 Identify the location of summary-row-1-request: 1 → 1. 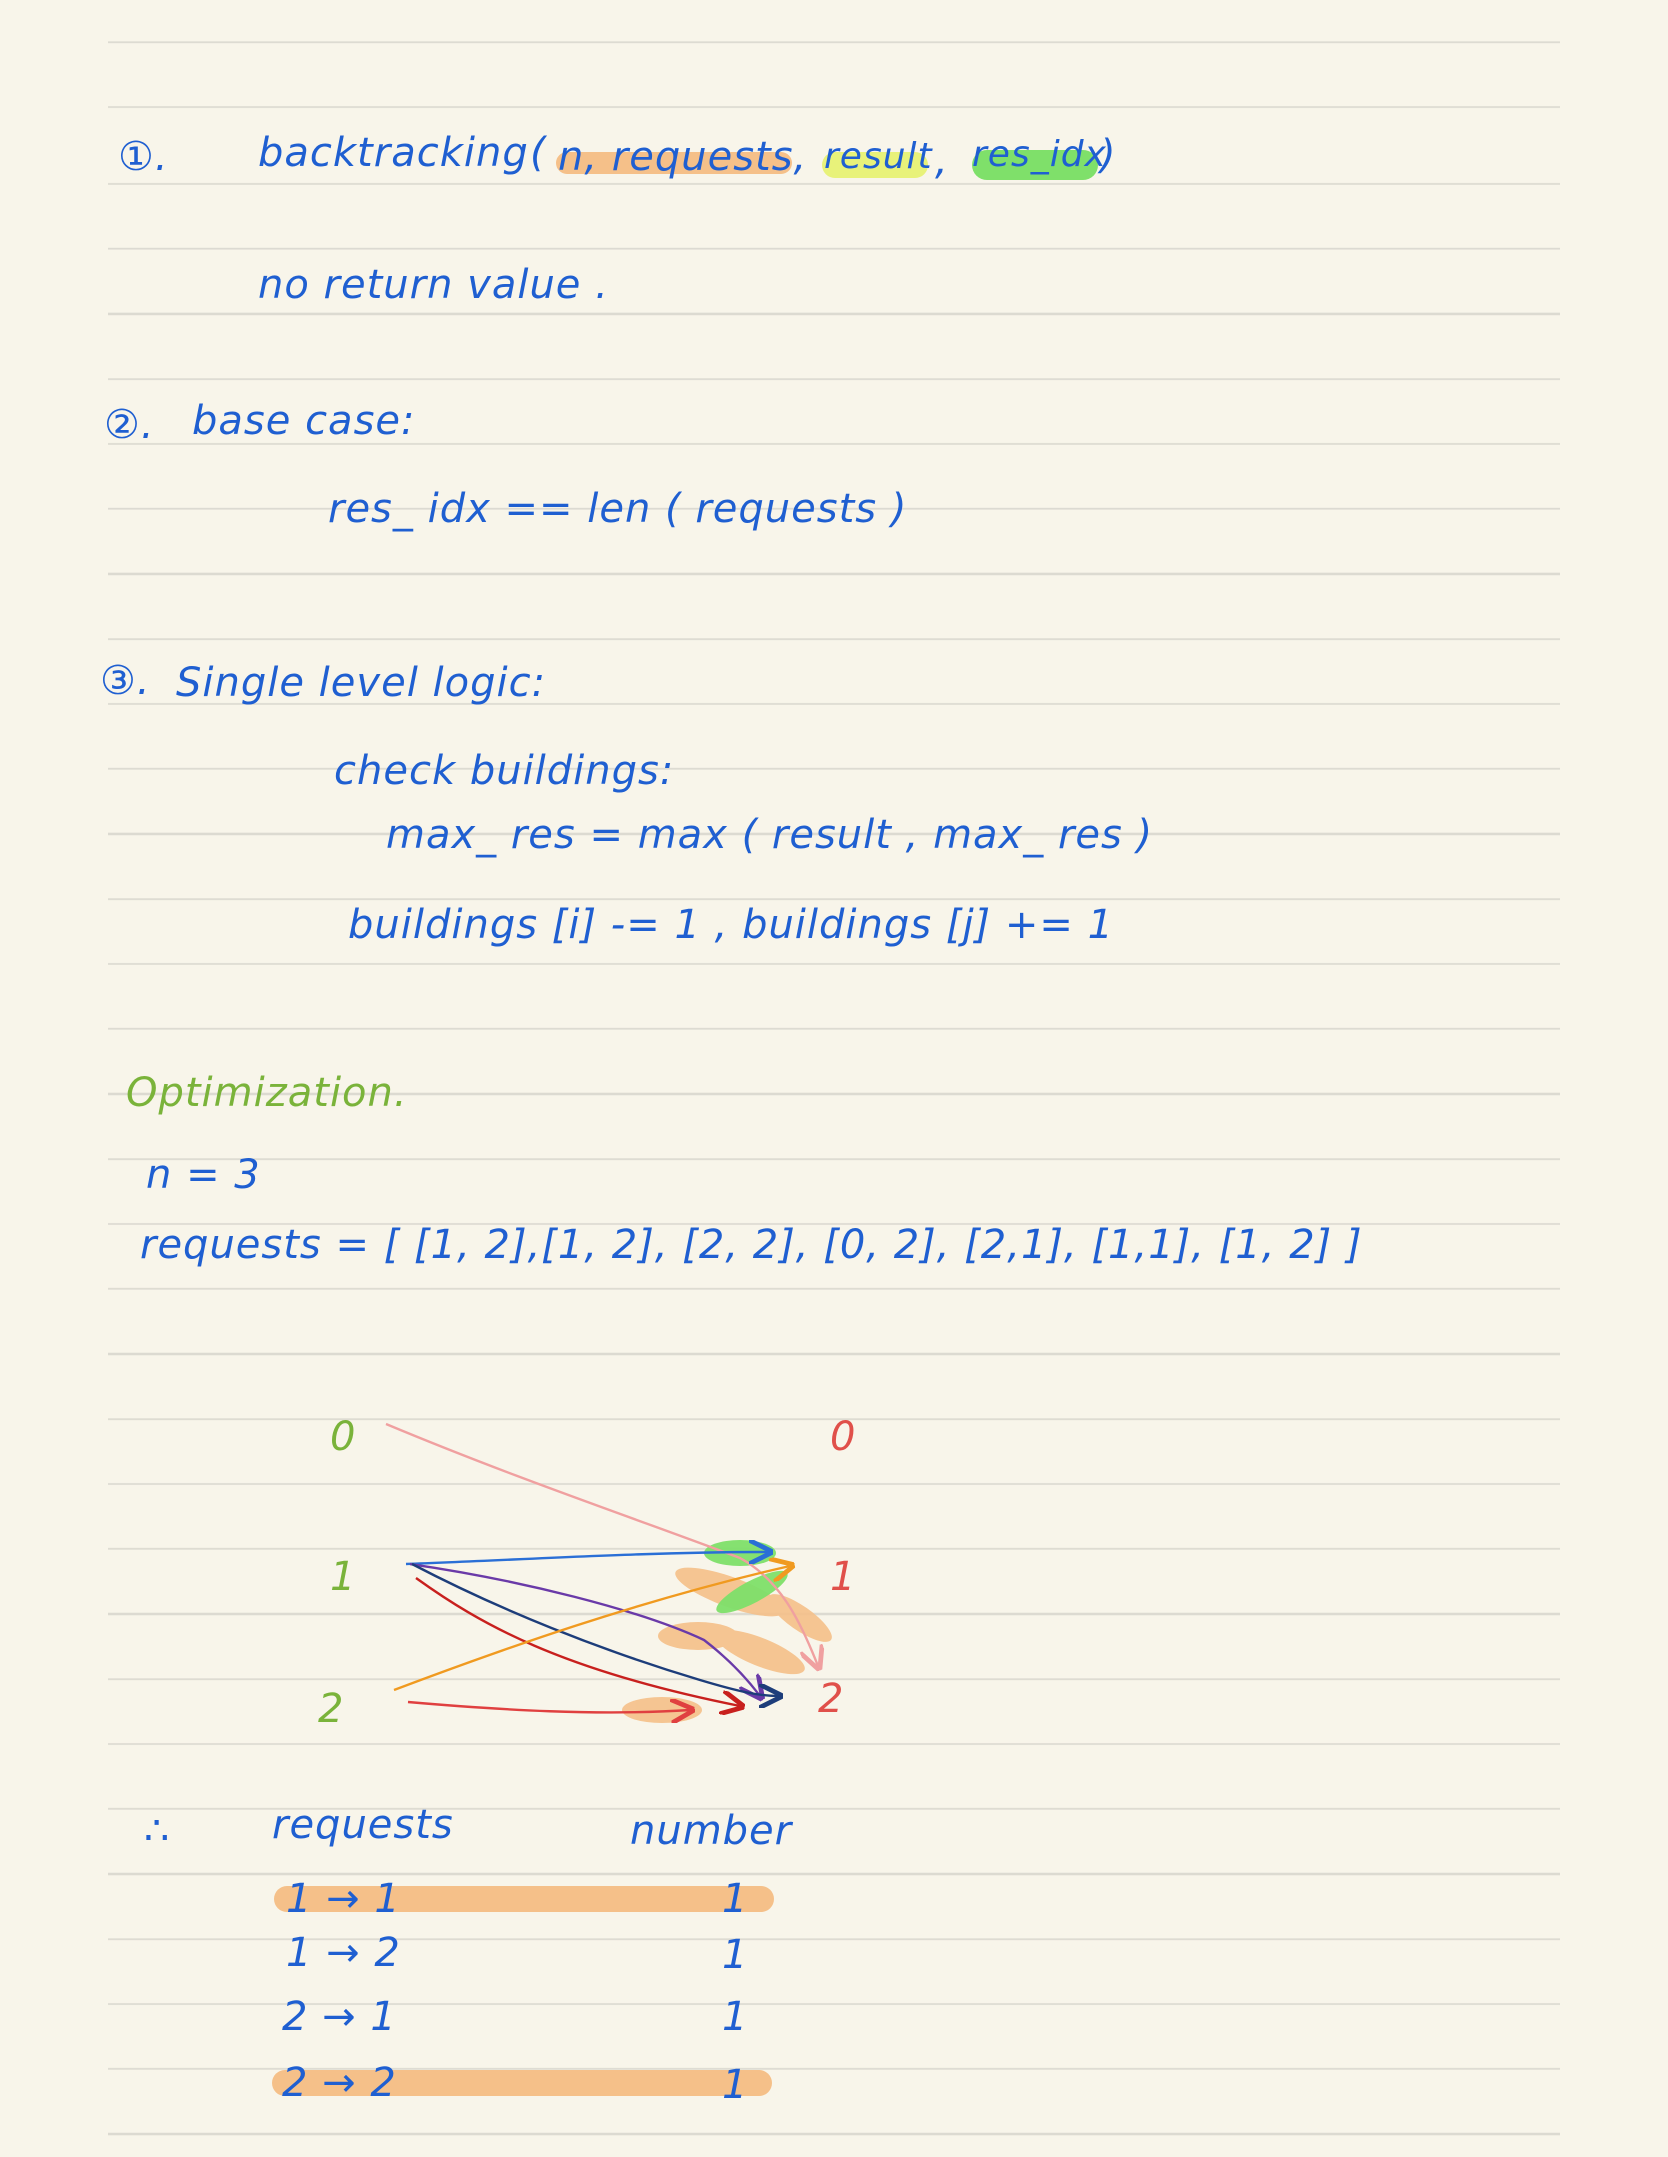
(343, 1899).